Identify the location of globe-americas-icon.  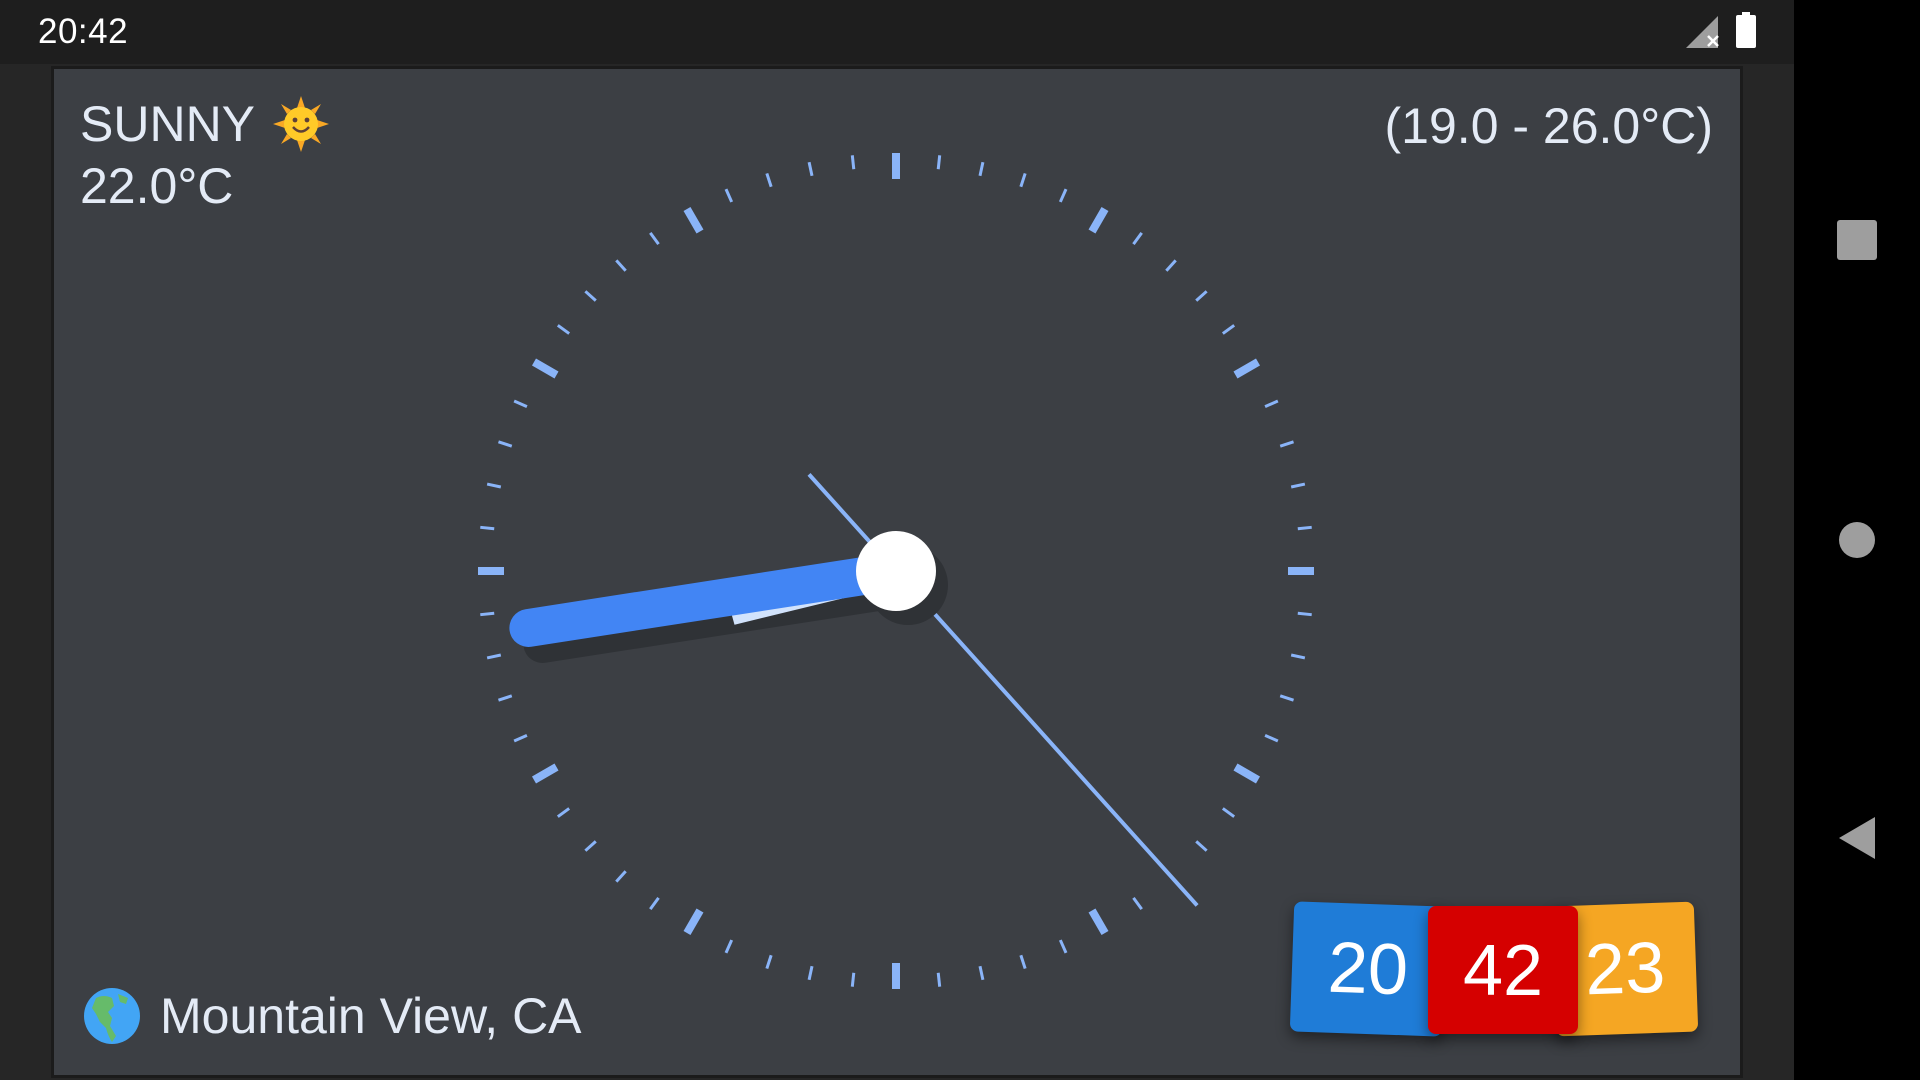
(112, 1016).